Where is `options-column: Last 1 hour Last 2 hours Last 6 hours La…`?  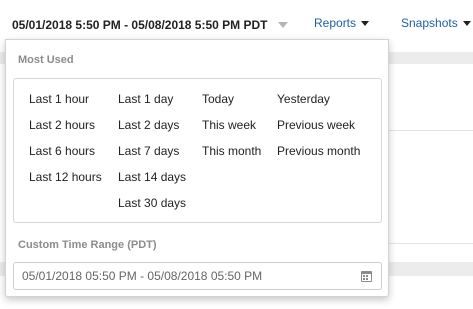
options-column: Last 1 hour Last 2 hours Last 6 hours La… is located at coordinates (65, 143).